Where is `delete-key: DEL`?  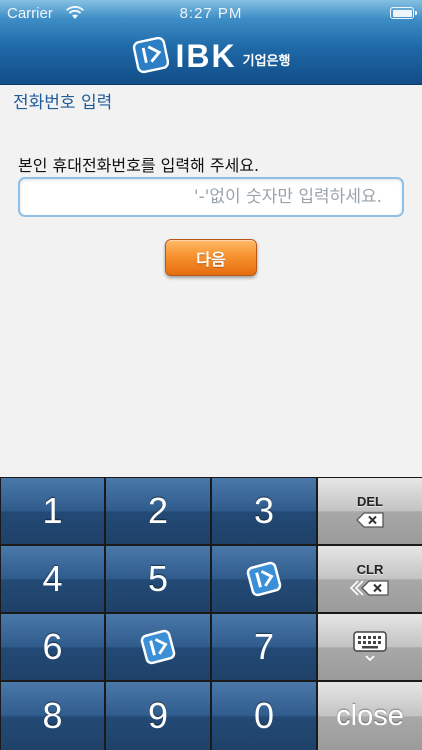
delete-key: DEL is located at coordinates (370, 511).